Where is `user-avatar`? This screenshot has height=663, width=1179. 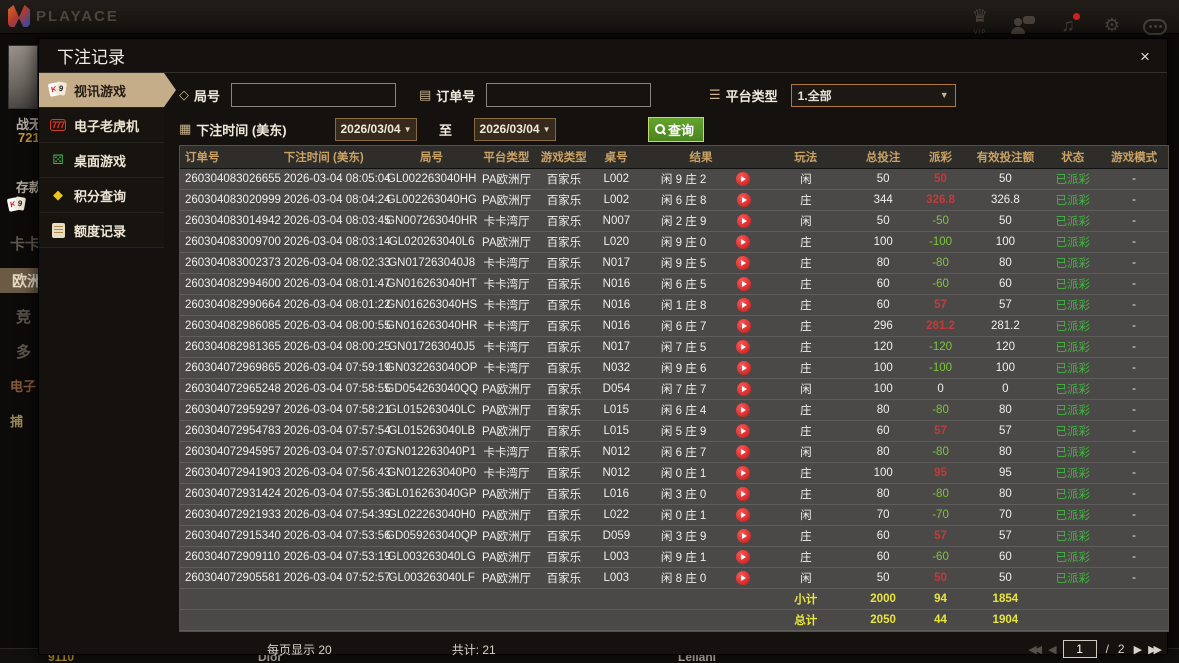
user-avatar is located at coordinates (23, 77).